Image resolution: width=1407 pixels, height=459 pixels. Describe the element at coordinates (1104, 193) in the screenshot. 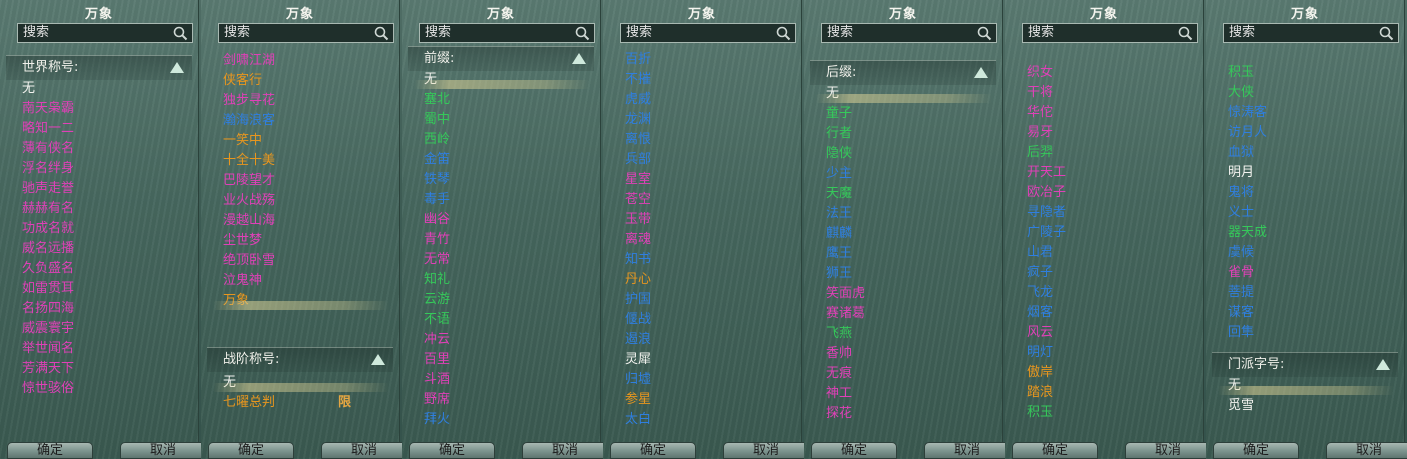

I see `list-item: 欧冶子` at that location.